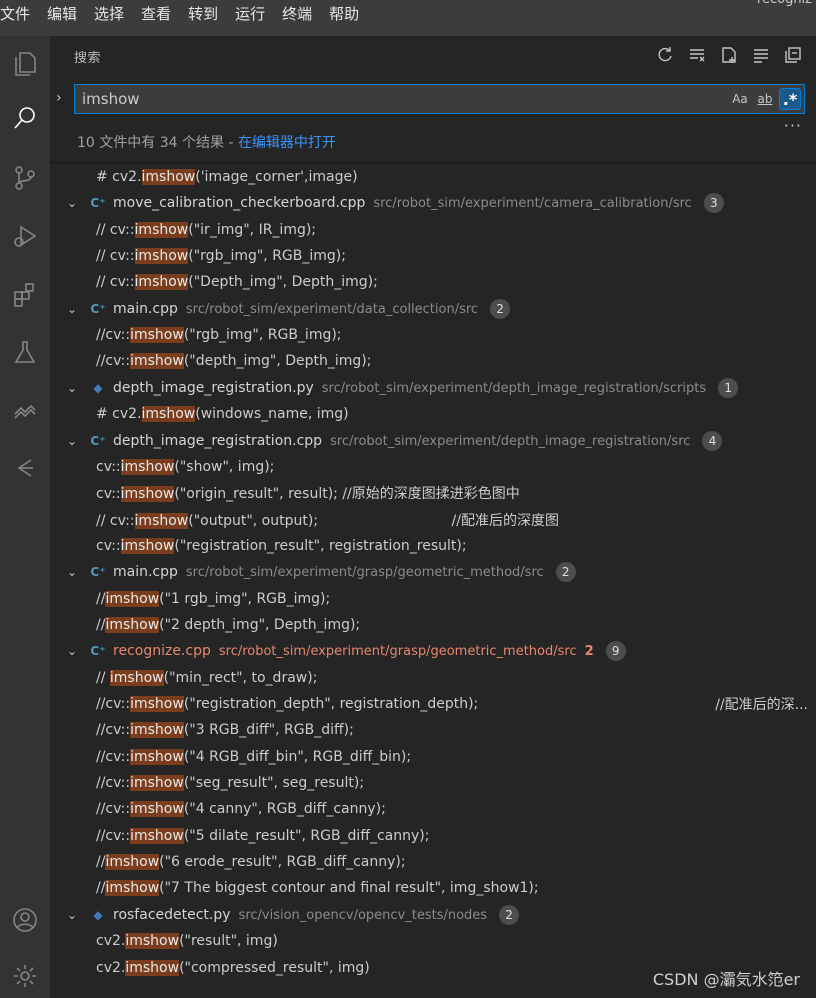  What do you see at coordinates (565, 572) in the screenshot?
I see `match-count-badge: 2` at bounding box center [565, 572].